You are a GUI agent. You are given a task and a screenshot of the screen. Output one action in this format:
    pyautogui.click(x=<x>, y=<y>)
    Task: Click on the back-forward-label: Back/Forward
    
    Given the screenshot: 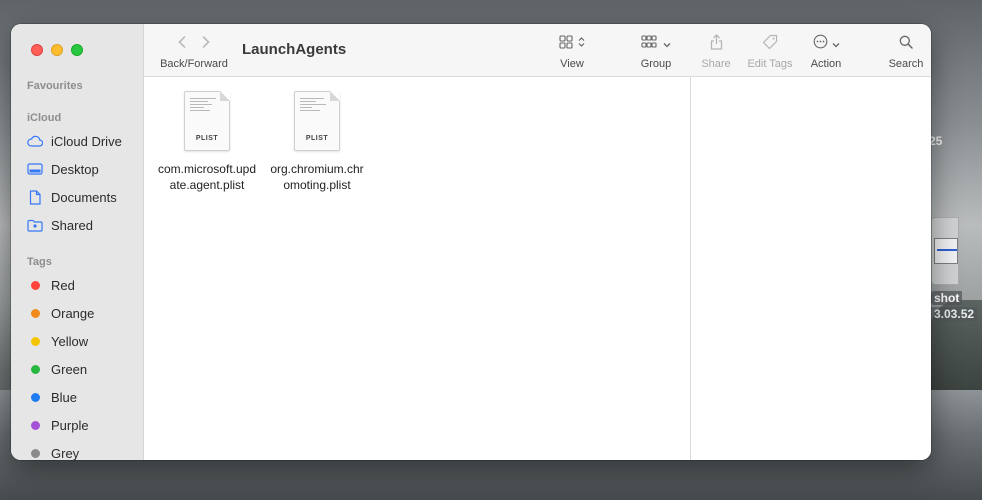 What is the action you would take?
    pyautogui.click(x=194, y=64)
    